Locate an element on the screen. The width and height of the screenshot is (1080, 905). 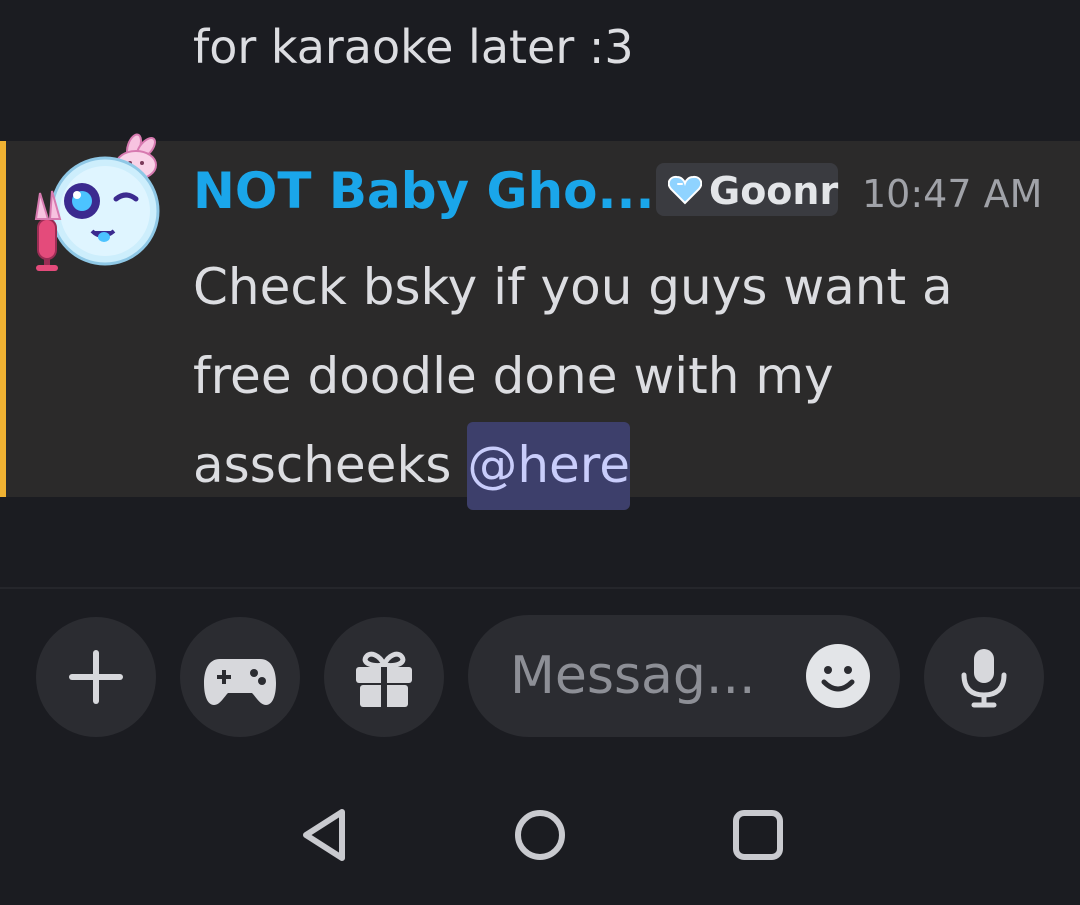
role-tag-label: Goonr is located at coordinates (774, 191).